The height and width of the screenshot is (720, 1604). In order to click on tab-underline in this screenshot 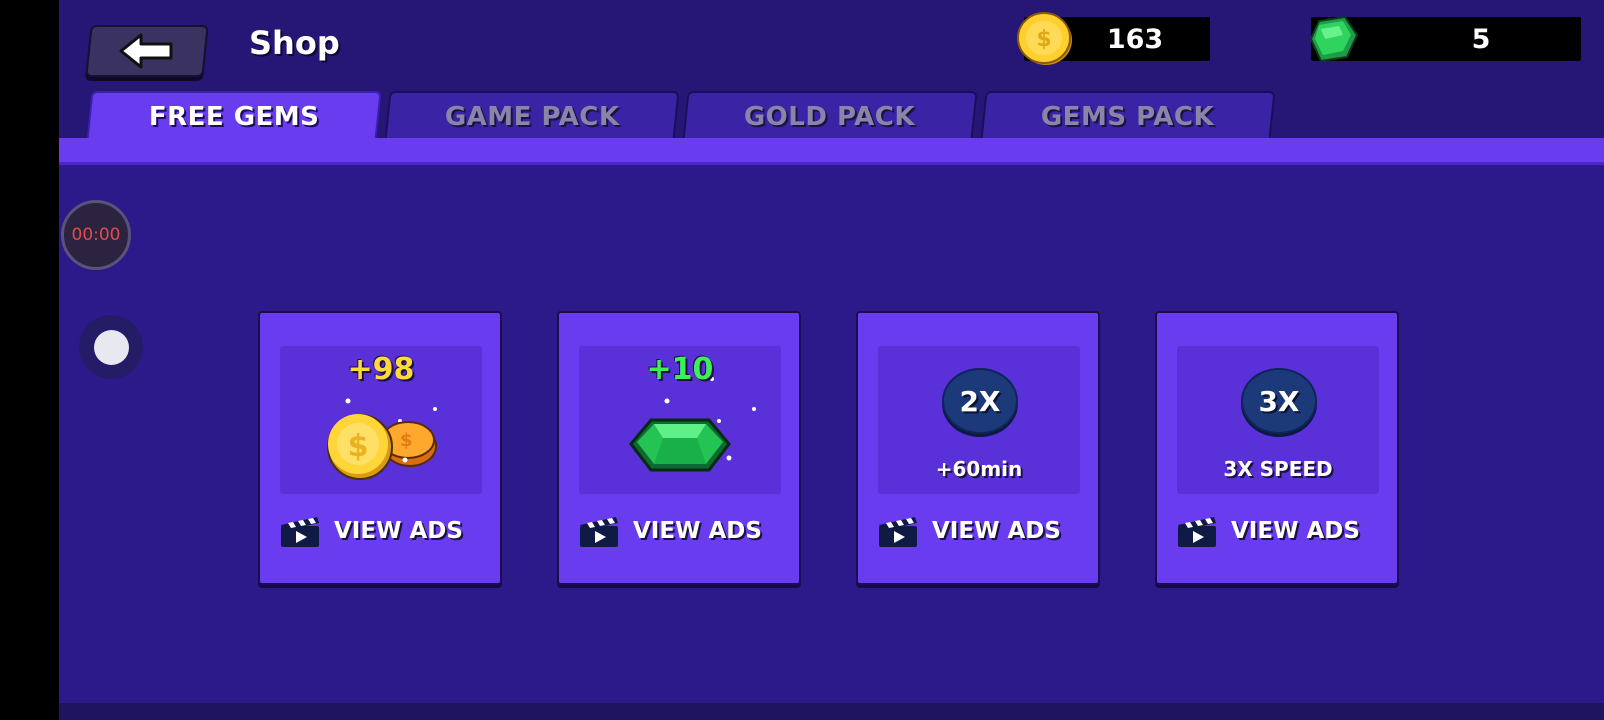, I will do `click(831, 151)`.